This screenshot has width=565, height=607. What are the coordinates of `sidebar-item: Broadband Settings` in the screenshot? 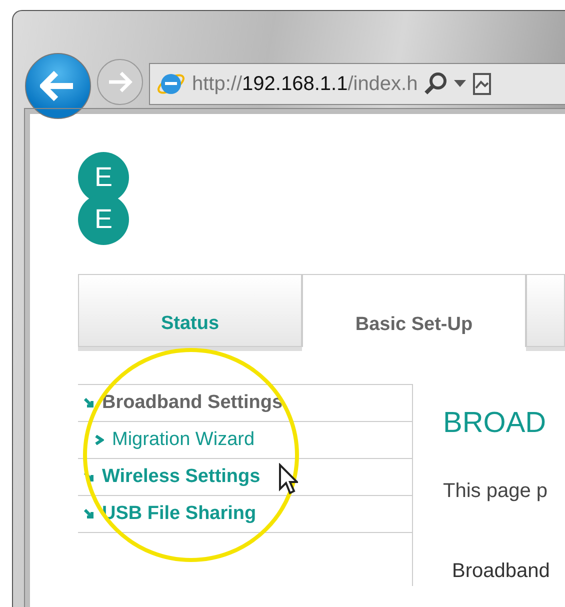 It's located at (245, 403).